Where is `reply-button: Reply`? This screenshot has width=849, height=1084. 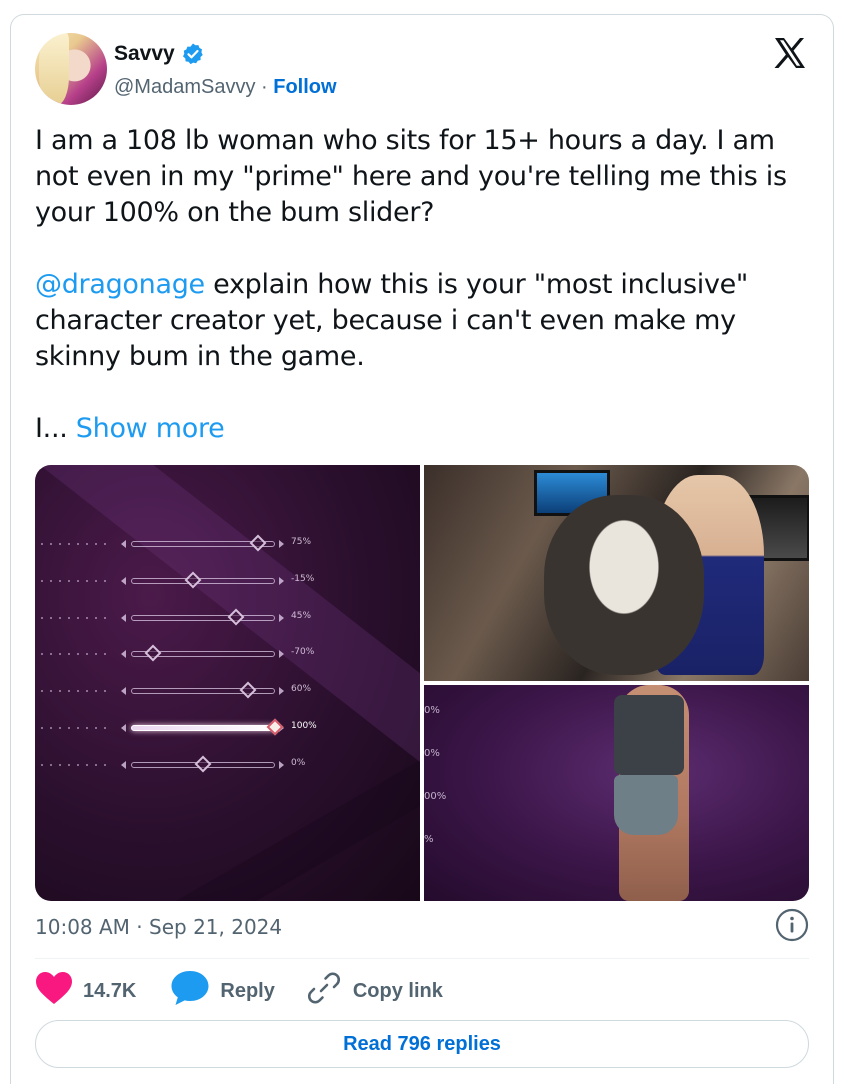
reply-button: Reply is located at coordinates (222, 991).